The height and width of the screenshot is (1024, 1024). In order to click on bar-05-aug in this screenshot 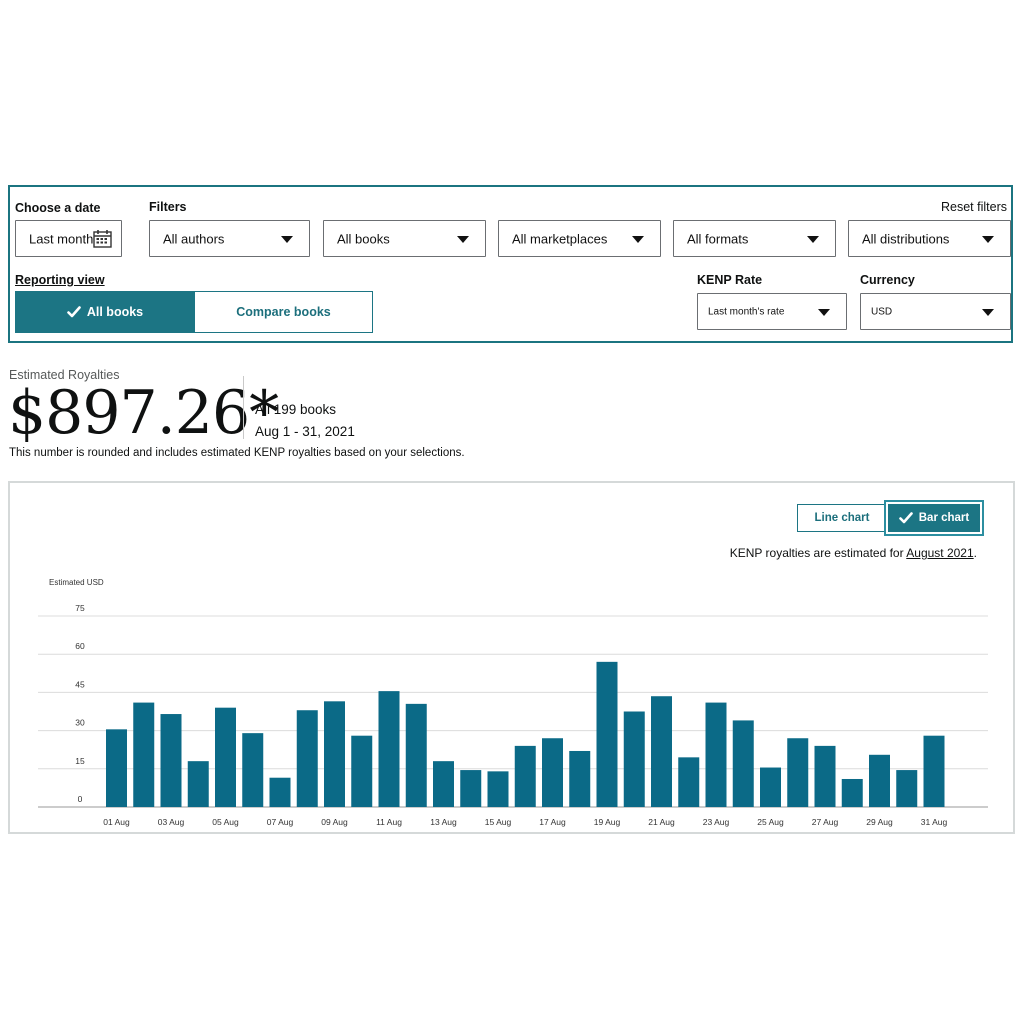, I will do `click(225, 757)`.